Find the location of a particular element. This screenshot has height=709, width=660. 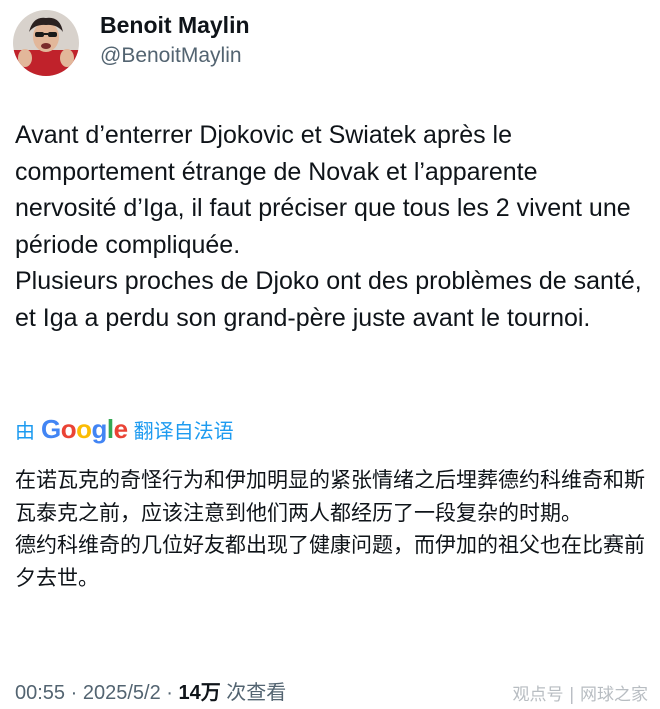

google-logo-icon: Google is located at coordinates (84, 429).